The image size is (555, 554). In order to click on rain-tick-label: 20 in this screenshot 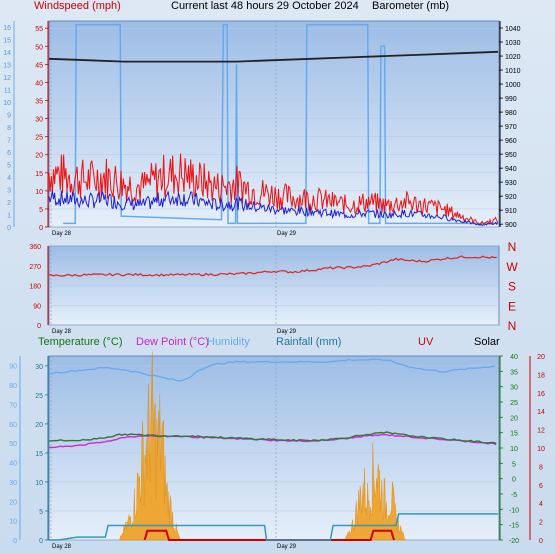, I will do `click(39, 425)`.